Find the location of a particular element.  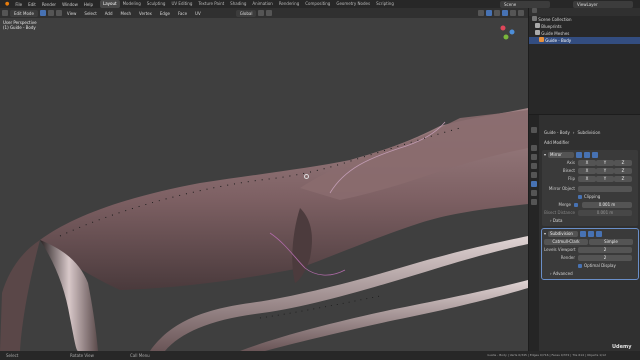

menu-face: Face is located at coordinates (182, 13).